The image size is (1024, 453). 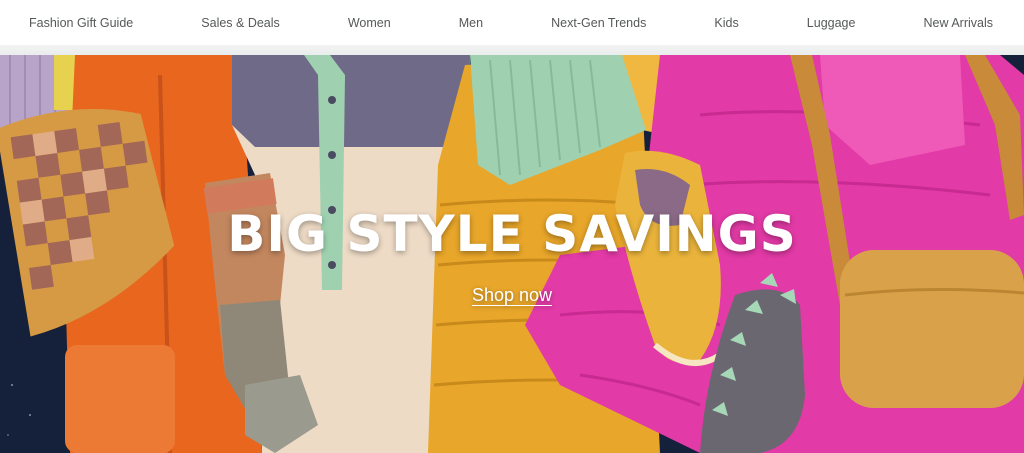 What do you see at coordinates (240, 23) in the screenshot?
I see `nav-item-sales-deals: Sales & Deals` at bounding box center [240, 23].